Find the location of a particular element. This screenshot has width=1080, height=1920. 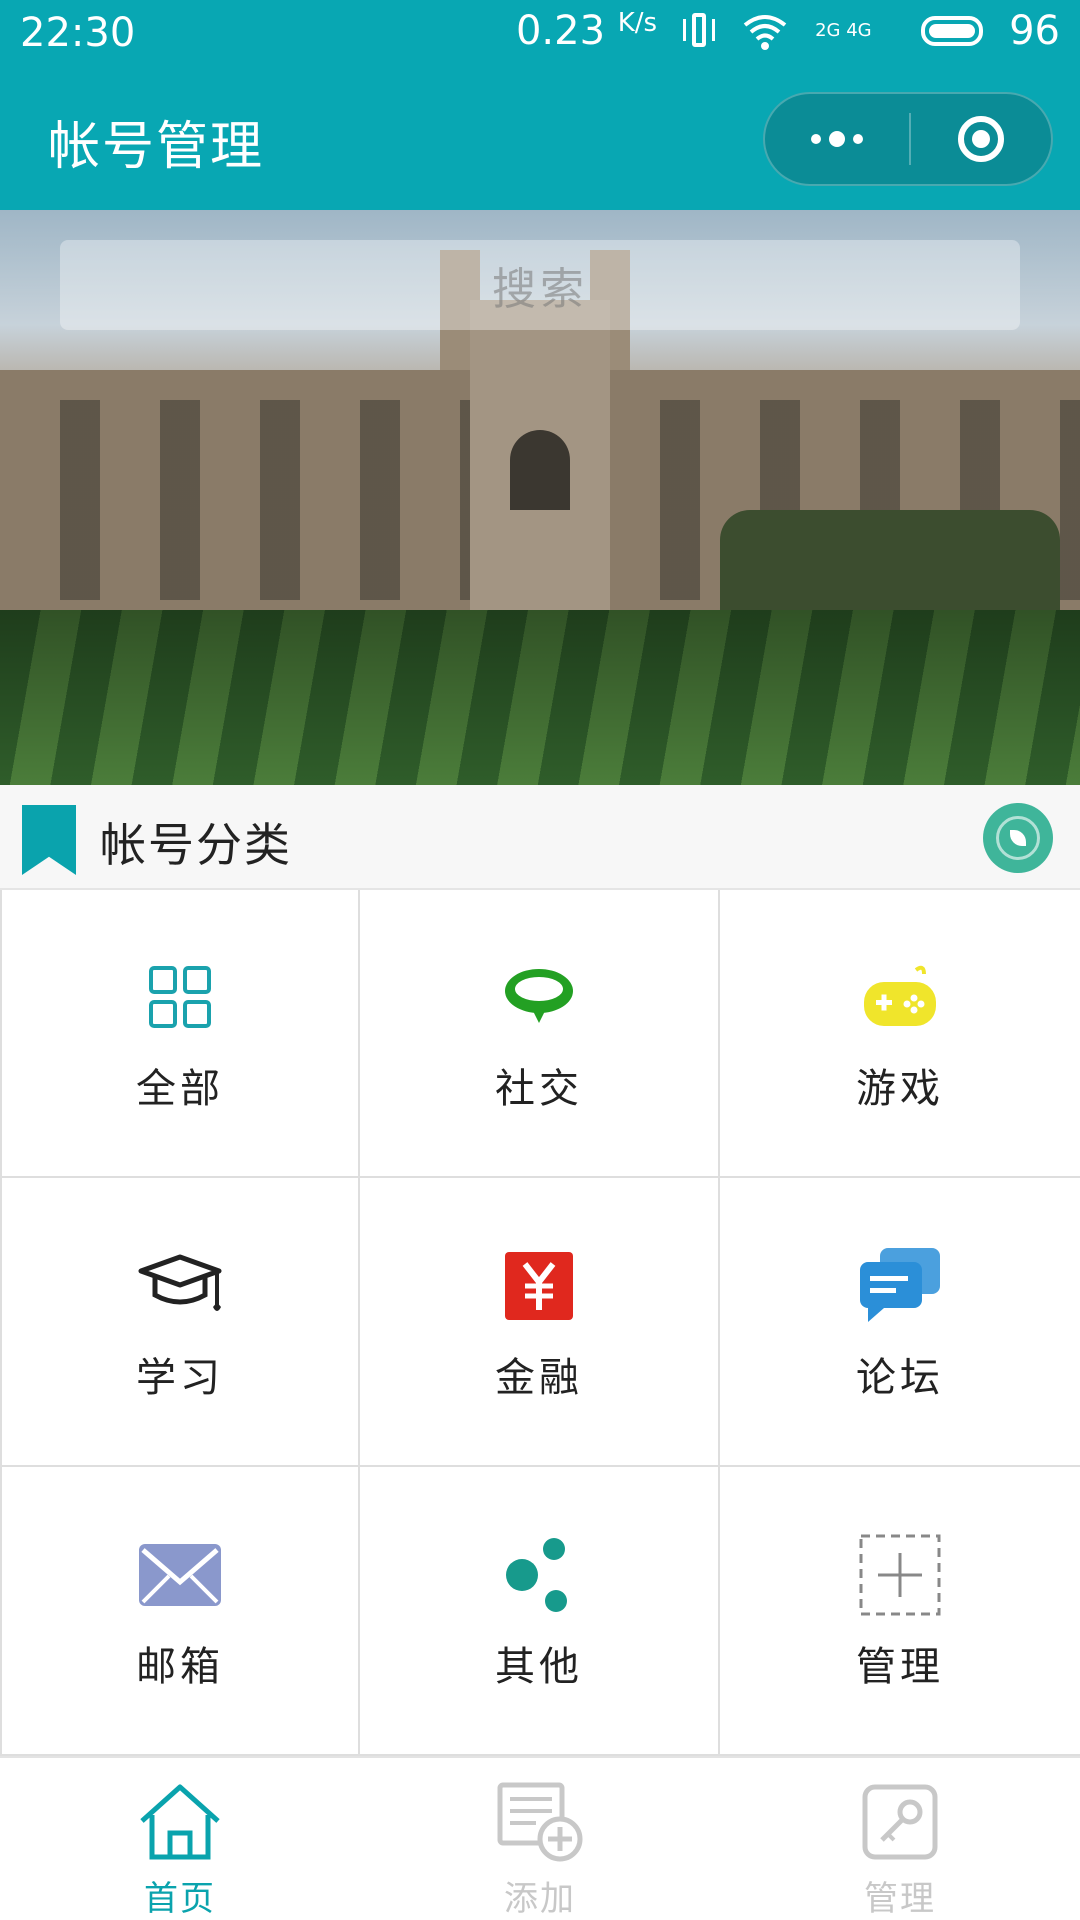

mini-program-capsule is located at coordinates (908, 139).